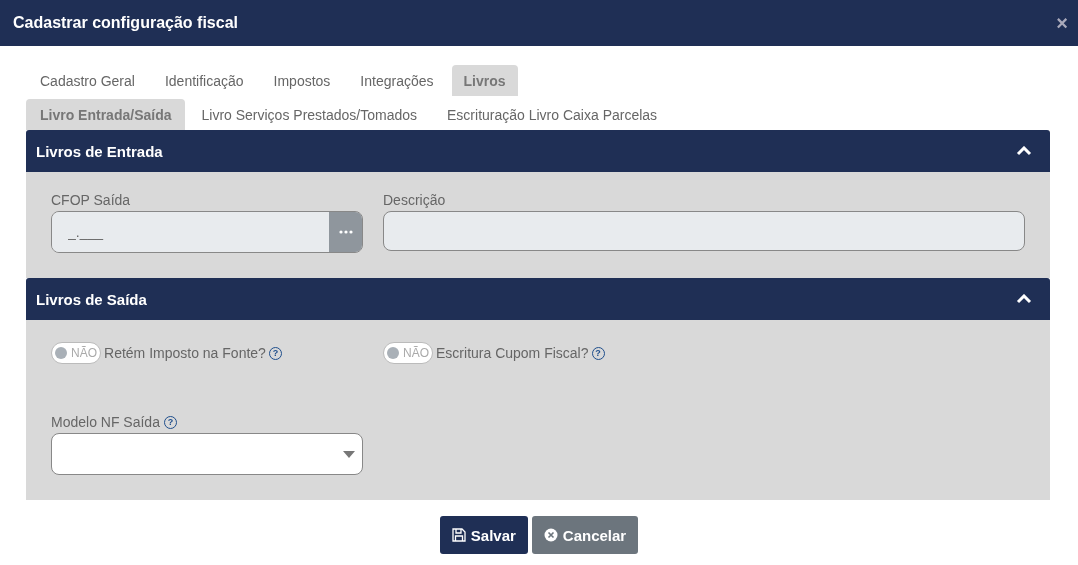  I want to click on dropdown-caret-icon, so click(349, 454).